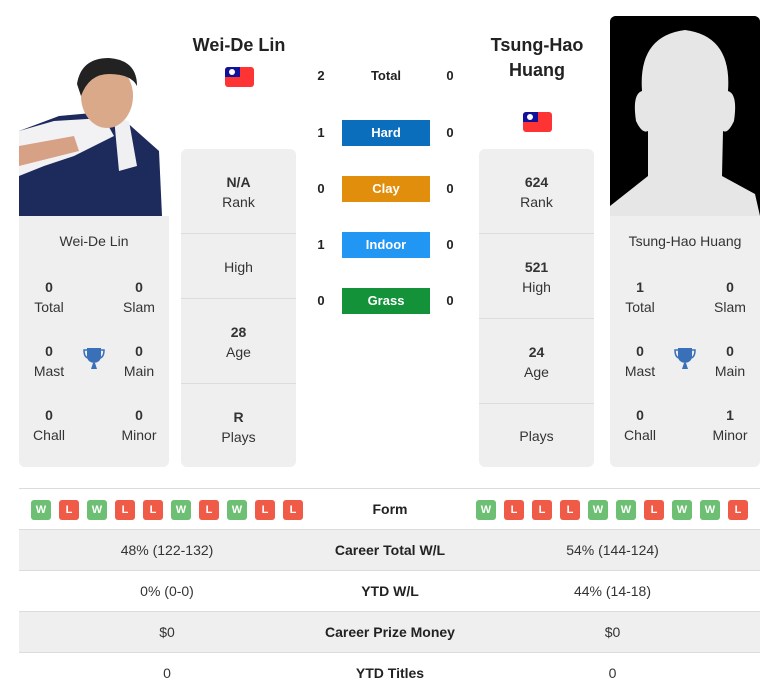 This screenshot has height=699, width=779. Describe the element at coordinates (90, 136) in the screenshot. I see `player-photo-left` at that location.